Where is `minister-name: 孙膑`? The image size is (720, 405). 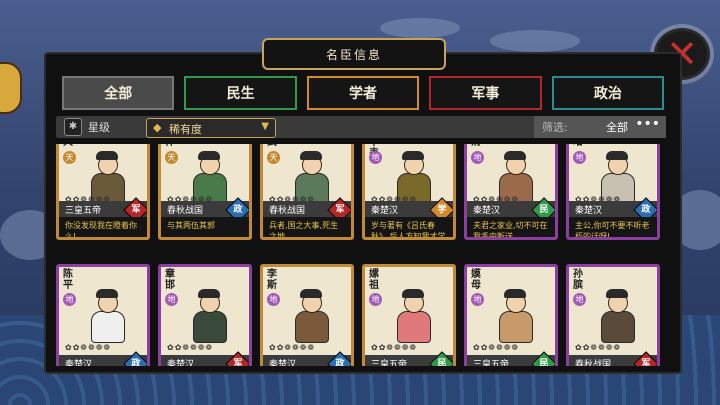 minister-name: 孙膑 is located at coordinates (578, 280).